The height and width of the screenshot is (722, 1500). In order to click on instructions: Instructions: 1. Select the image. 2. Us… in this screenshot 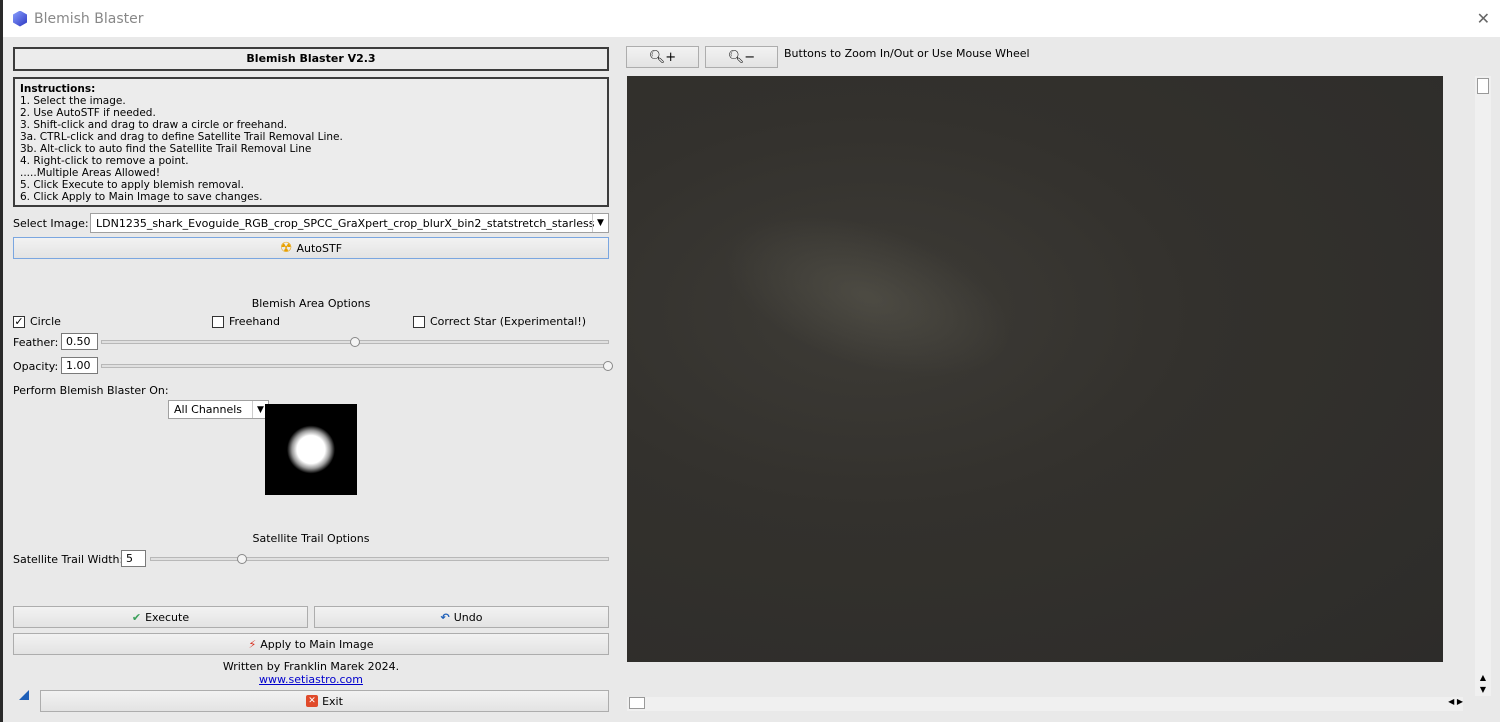, I will do `click(311, 142)`.